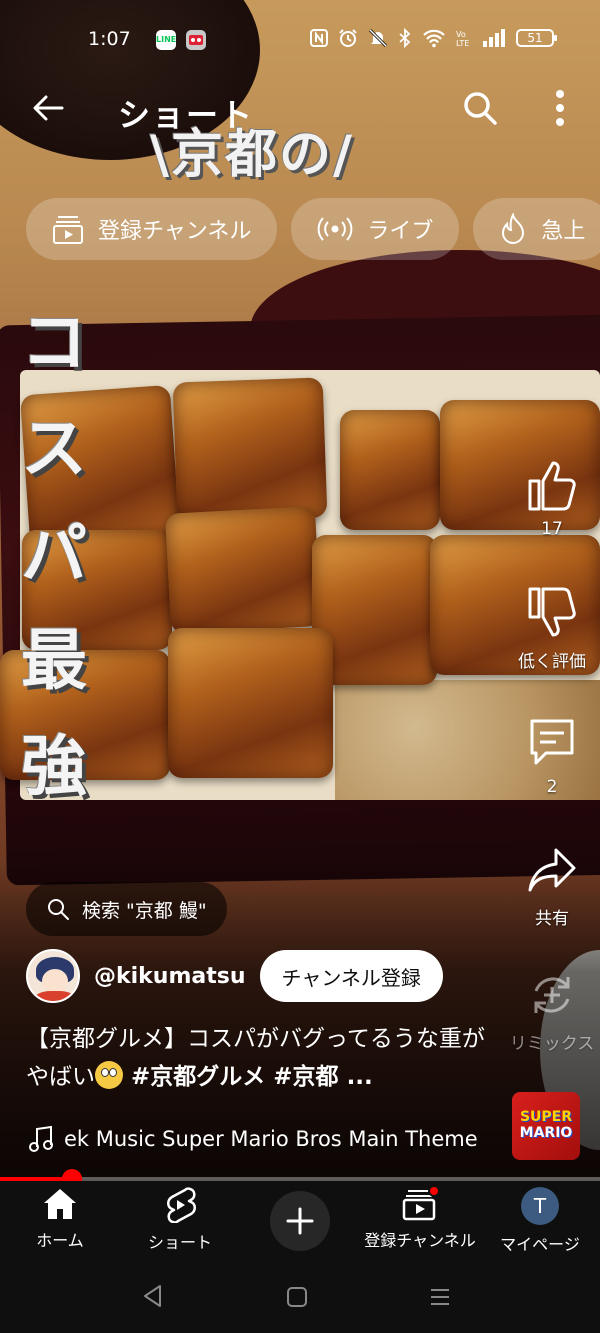 This screenshot has width=600, height=1333. Describe the element at coordinates (440, 1297) in the screenshot. I see `system-recents-icon` at that location.